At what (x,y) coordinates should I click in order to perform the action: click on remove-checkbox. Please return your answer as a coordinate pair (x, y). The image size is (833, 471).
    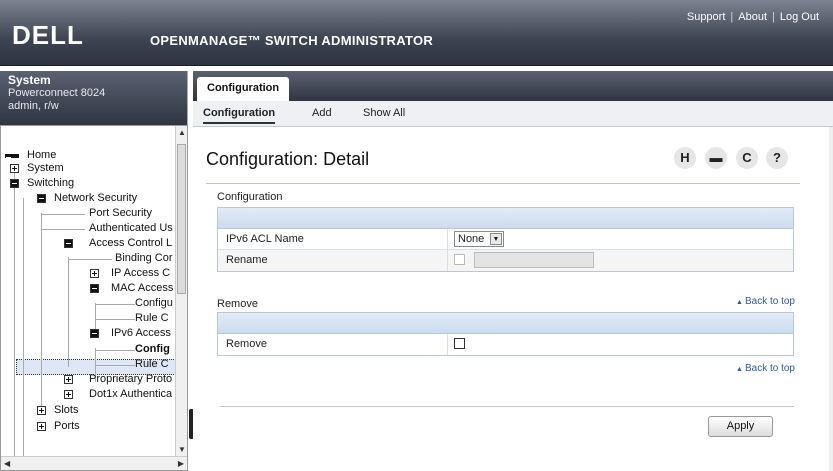
    Looking at the image, I should click on (459, 343).